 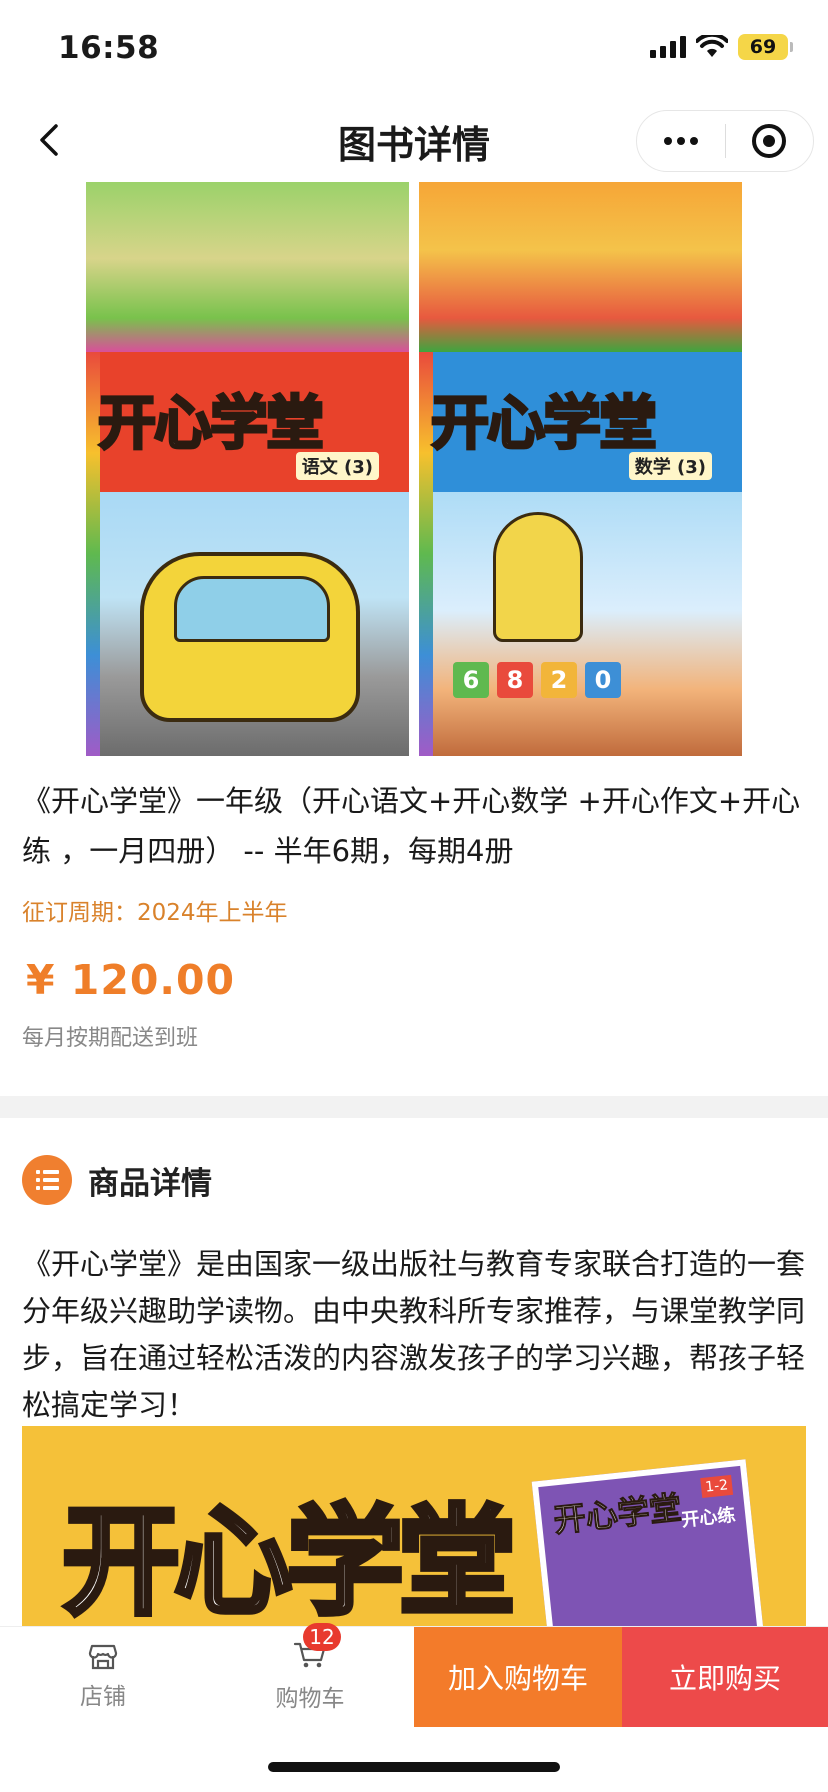 I want to click on status-bar: 16:58 69, so click(x=414, y=50).